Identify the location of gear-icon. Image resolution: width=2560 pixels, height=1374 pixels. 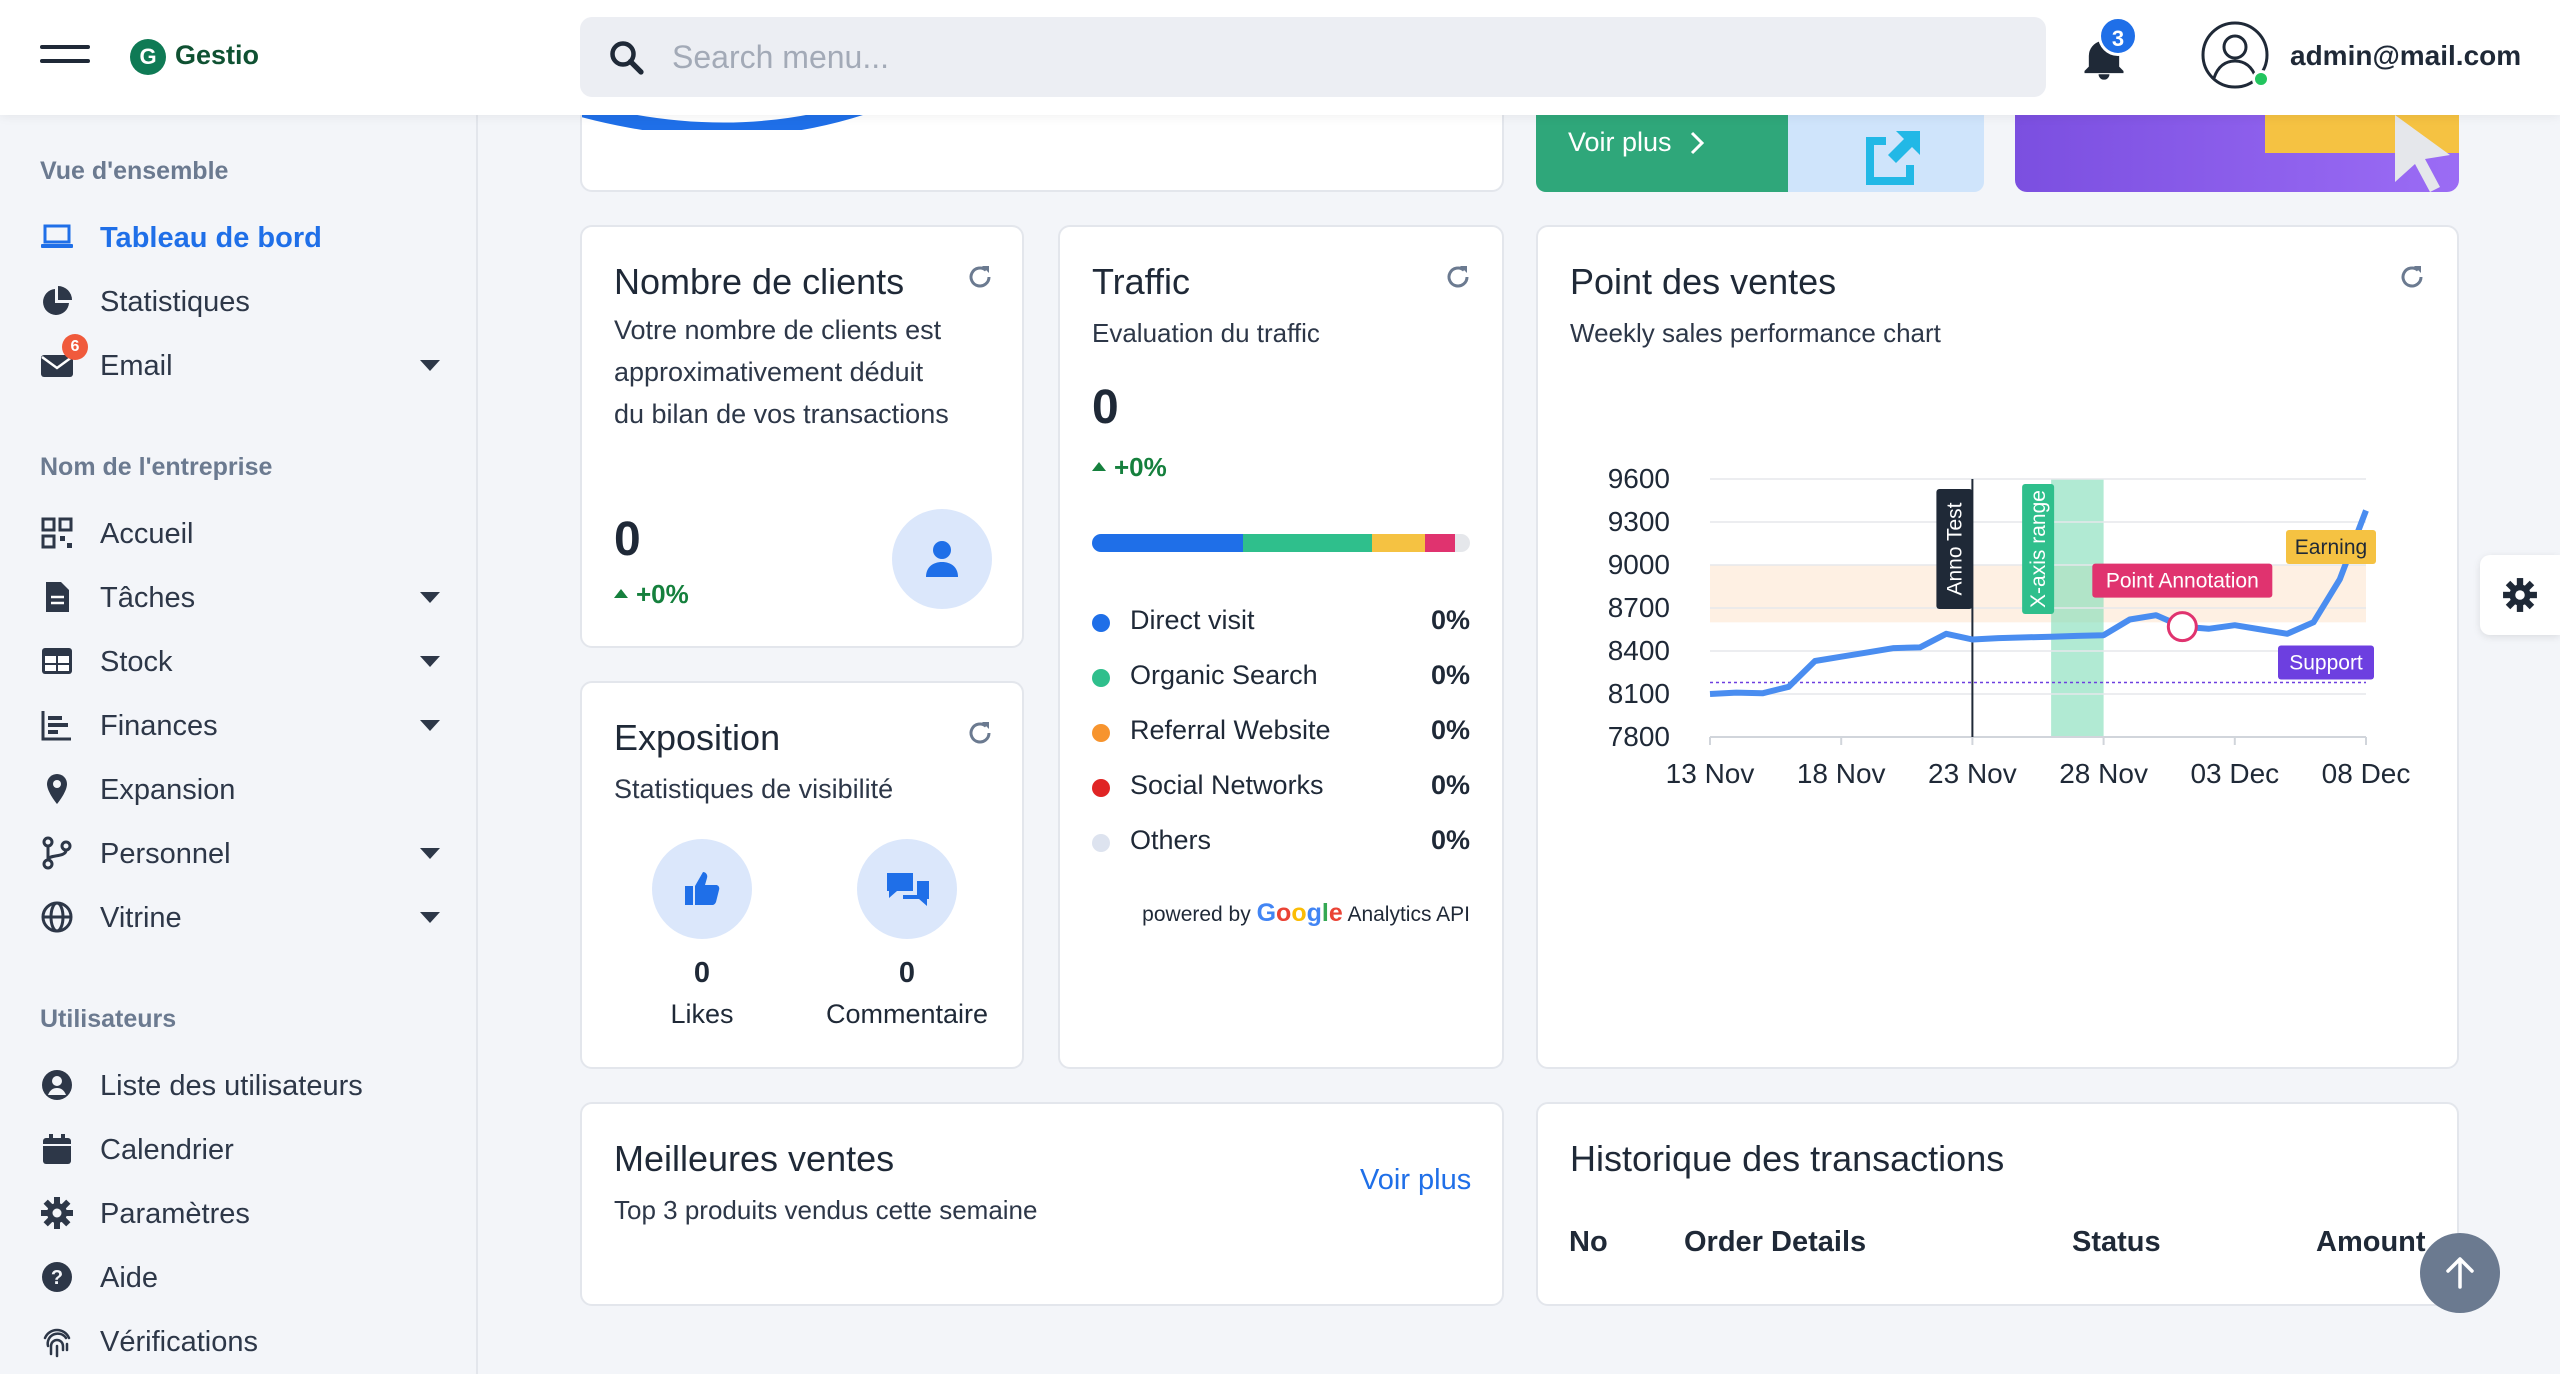
(57, 1213).